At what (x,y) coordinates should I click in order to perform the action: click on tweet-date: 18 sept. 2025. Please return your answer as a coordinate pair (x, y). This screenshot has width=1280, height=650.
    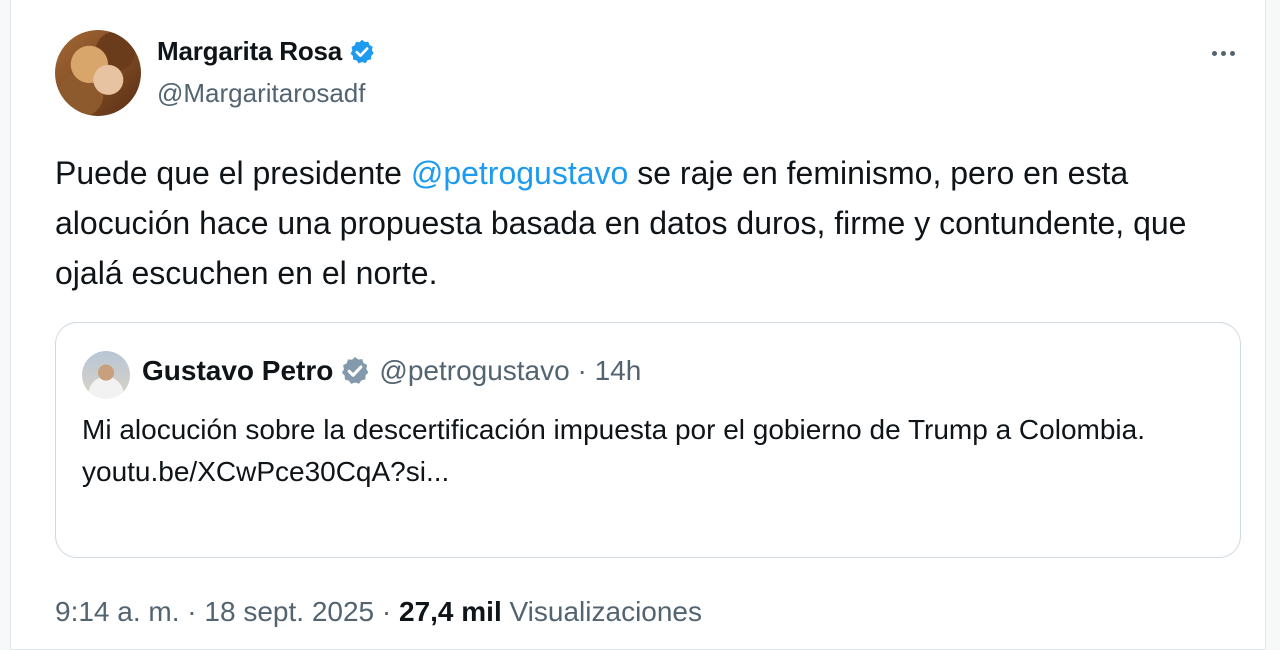
    Looking at the image, I should click on (289, 611).